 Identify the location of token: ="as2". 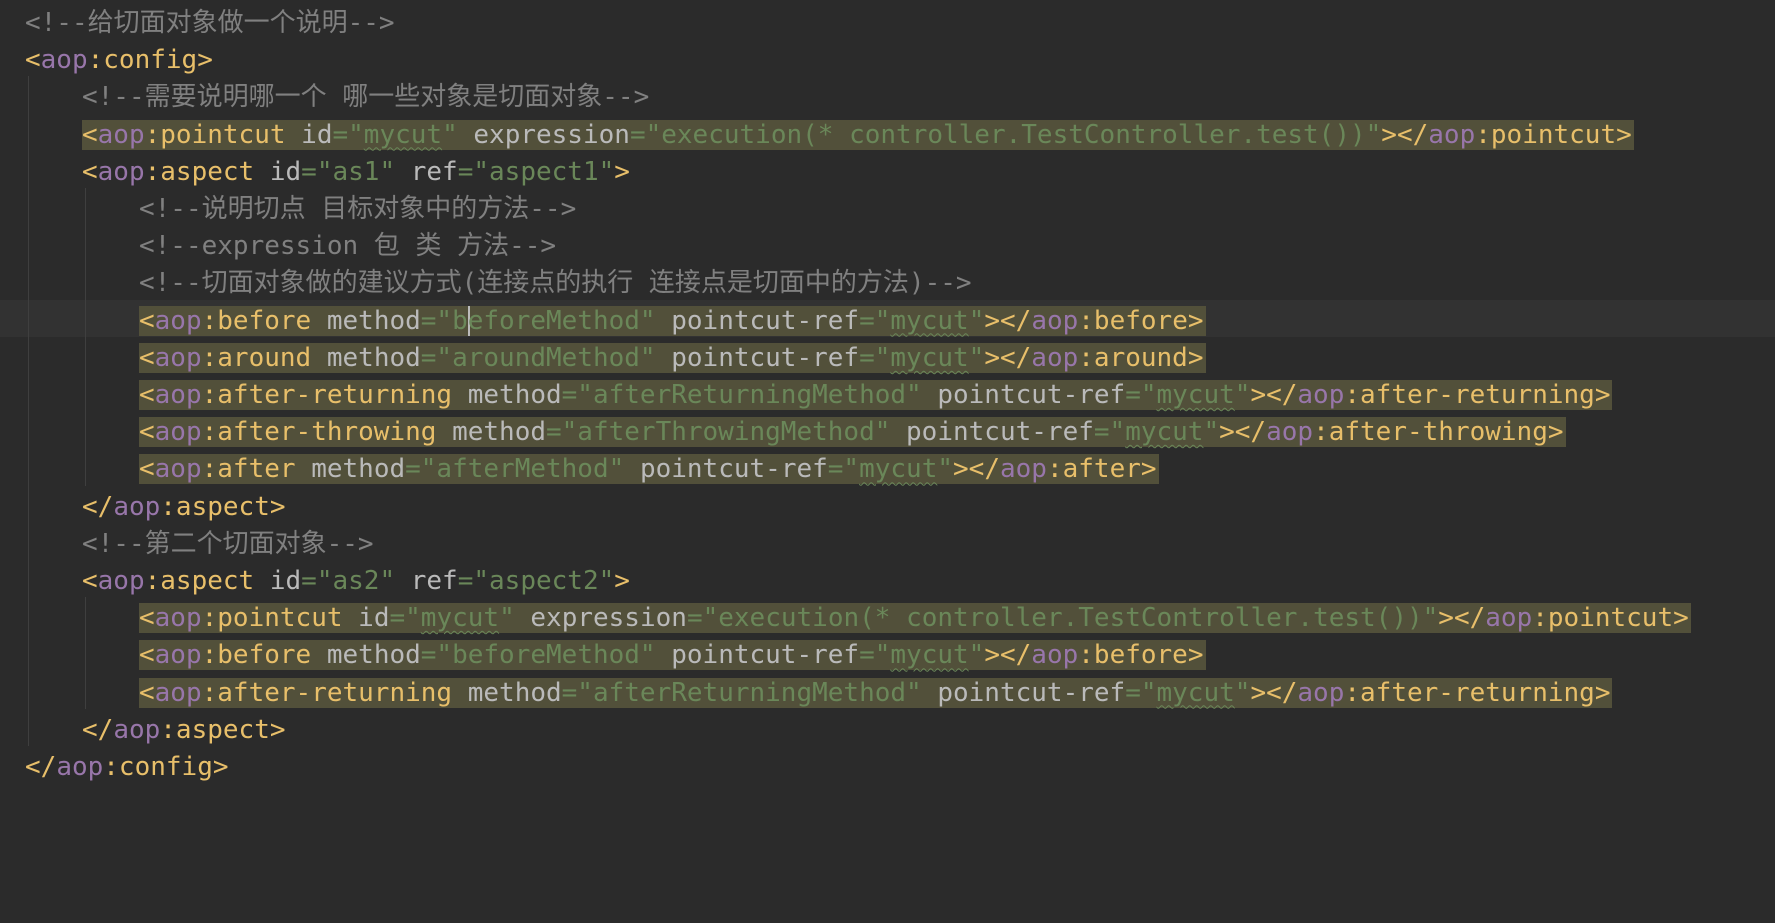
(356, 581).